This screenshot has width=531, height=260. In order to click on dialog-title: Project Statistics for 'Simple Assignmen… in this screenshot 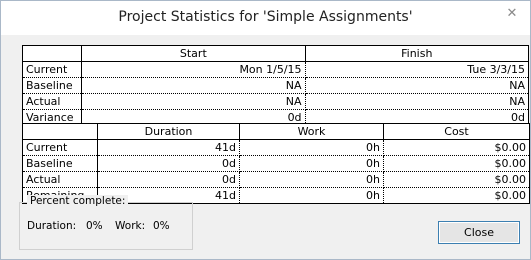, I will do `click(265, 17)`.